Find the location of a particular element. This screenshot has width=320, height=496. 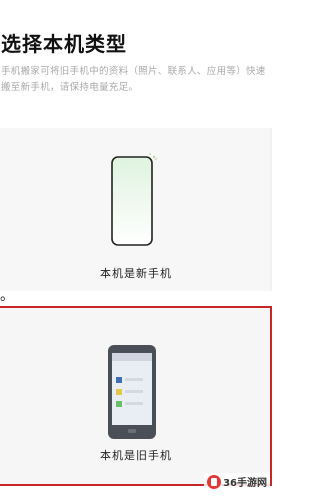

new-phone-outline-icon is located at coordinates (134, 199).